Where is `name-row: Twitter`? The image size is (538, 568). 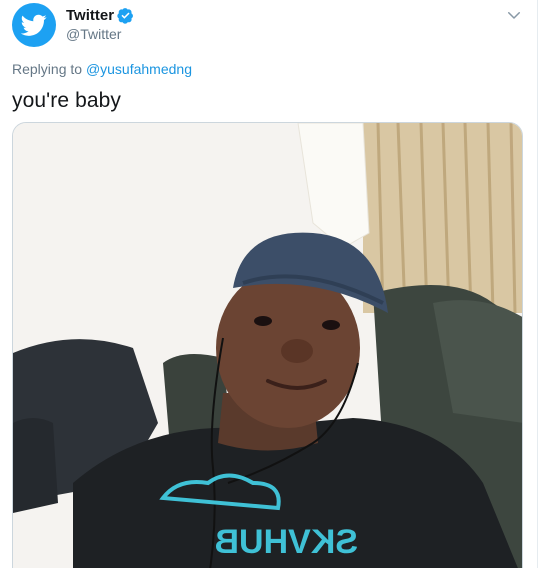 name-row: Twitter is located at coordinates (100, 15).